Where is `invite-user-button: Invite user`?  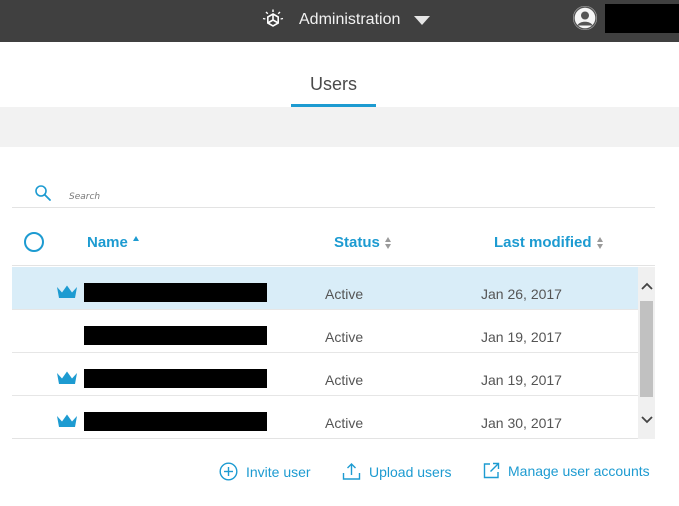
invite-user-button: Invite user is located at coordinates (265, 471).